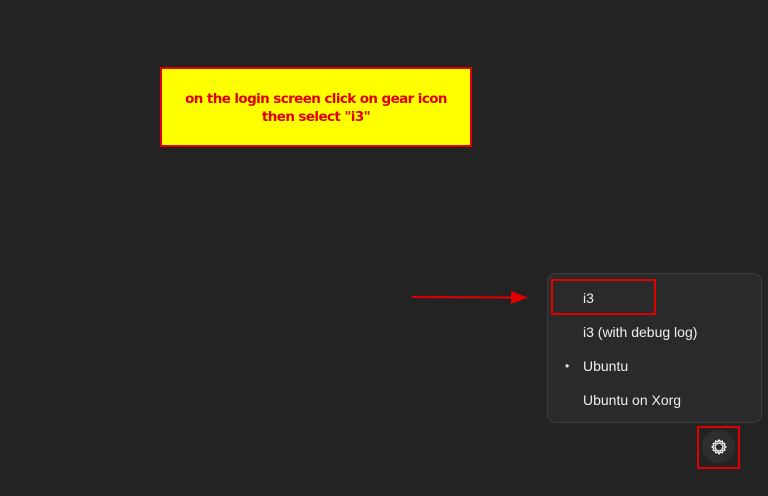 This screenshot has height=496, width=768. What do you see at coordinates (316, 117) in the screenshot?
I see `instruction-line-2: then select "i3"` at bounding box center [316, 117].